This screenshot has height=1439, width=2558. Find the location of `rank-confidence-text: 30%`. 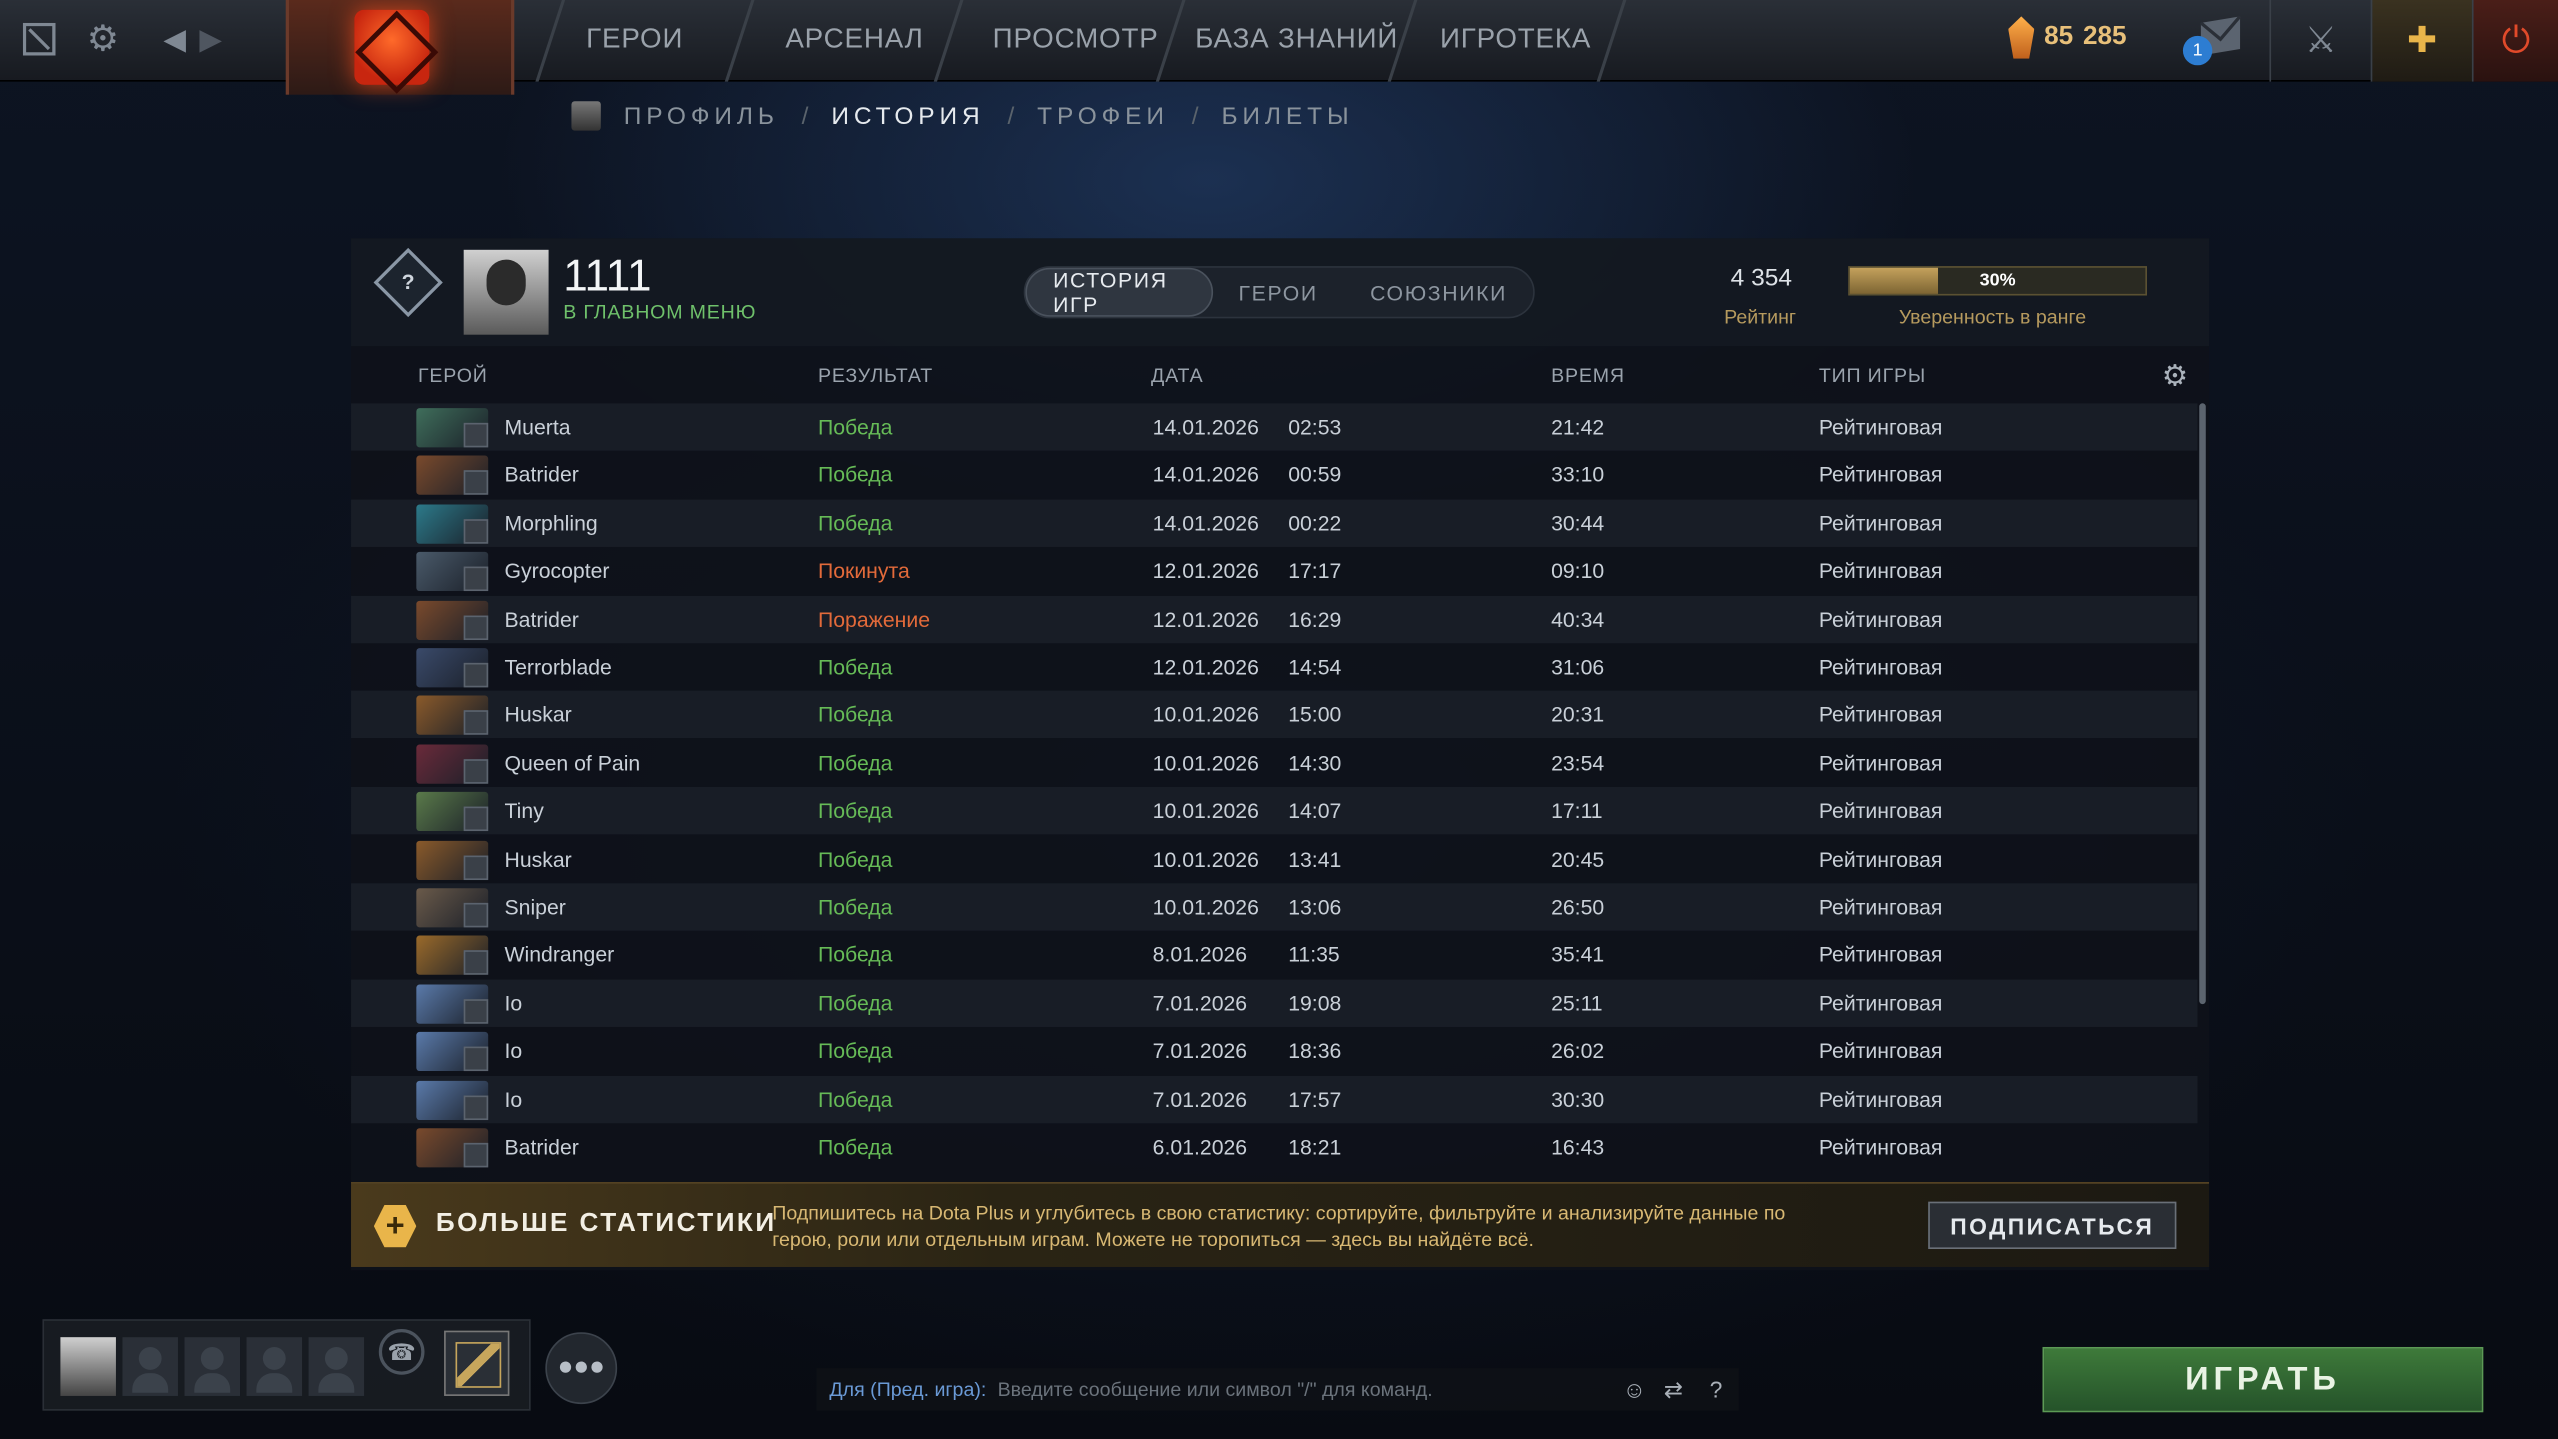

rank-confidence-text: 30% is located at coordinates (1997, 281).